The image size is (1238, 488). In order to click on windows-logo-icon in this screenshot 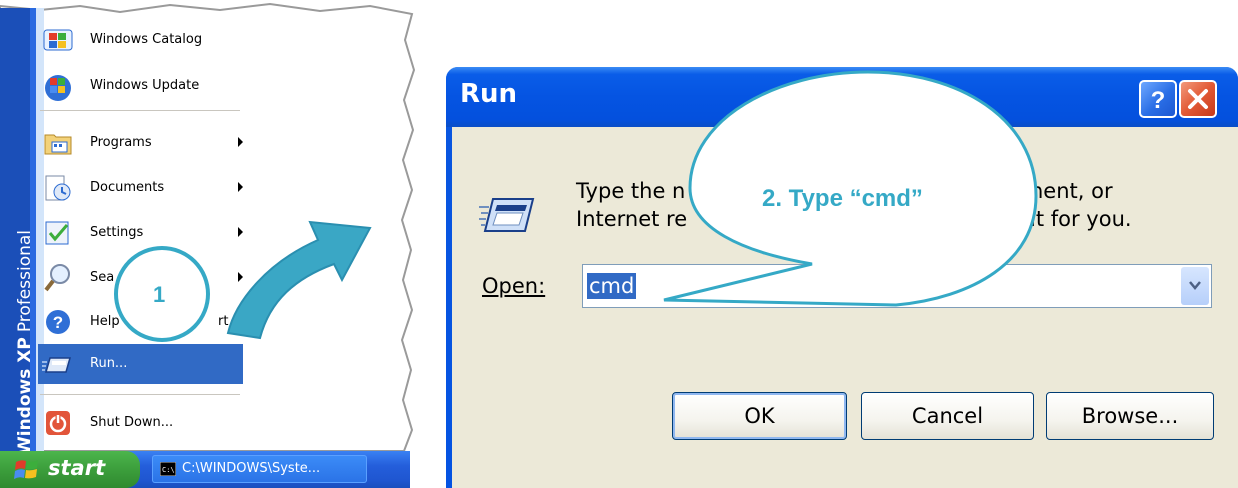, I will do `click(26, 469)`.